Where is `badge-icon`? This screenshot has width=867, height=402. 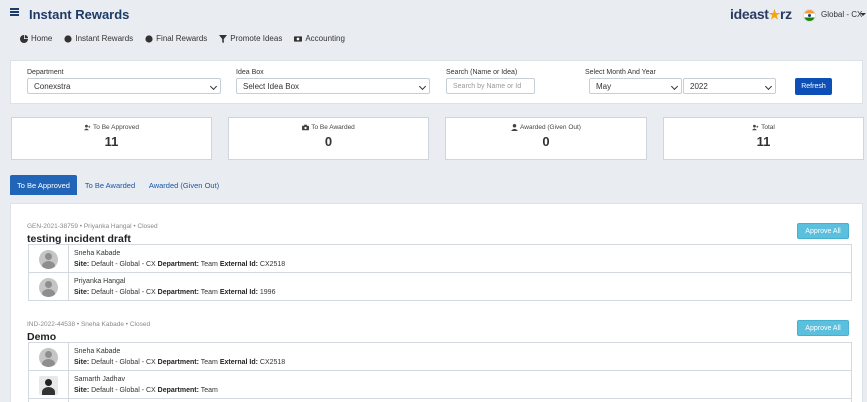
badge-icon is located at coordinates (68, 38).